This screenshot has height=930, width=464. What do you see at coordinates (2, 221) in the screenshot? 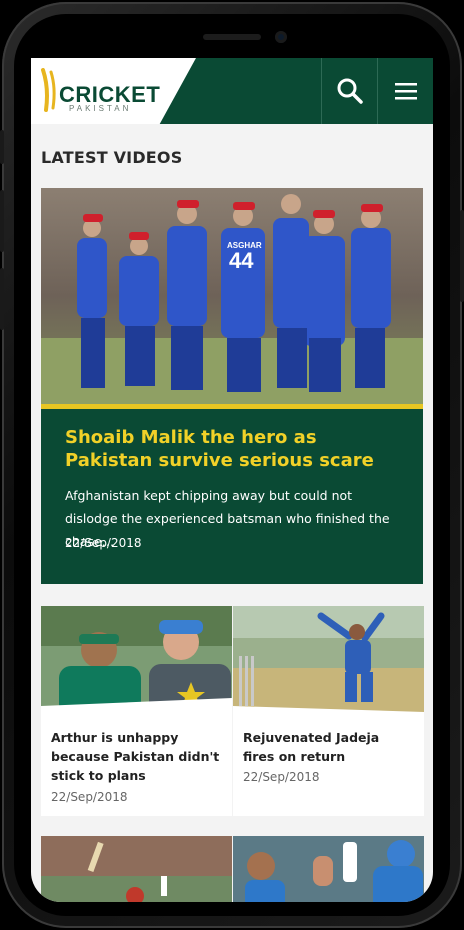
I see `volume-up-button` at bounding box center [2, 221].